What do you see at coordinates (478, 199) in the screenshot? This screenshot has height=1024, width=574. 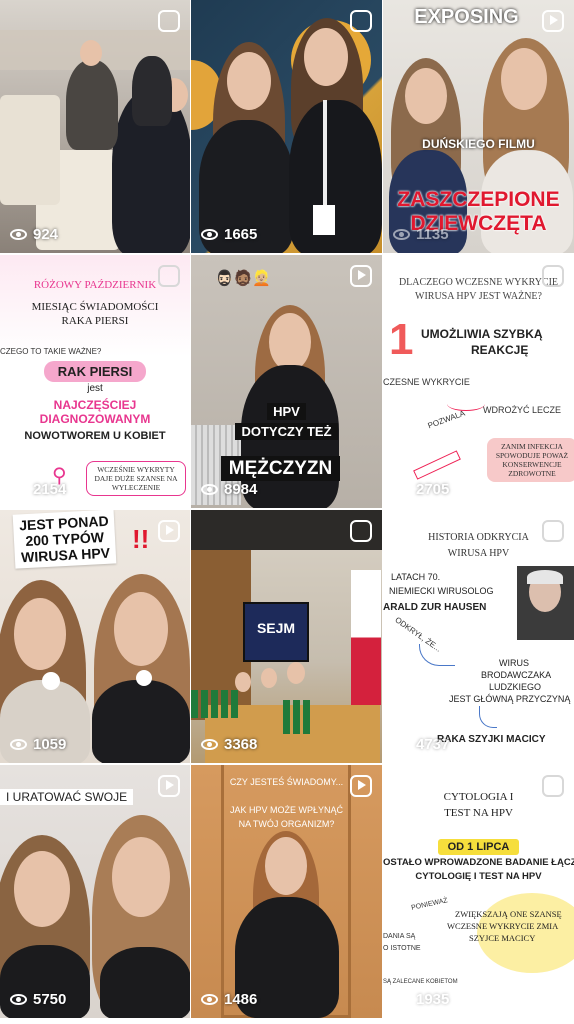 I see `headline-line-1: ZASZCZEPIONE` at bounding box center [478, 199].